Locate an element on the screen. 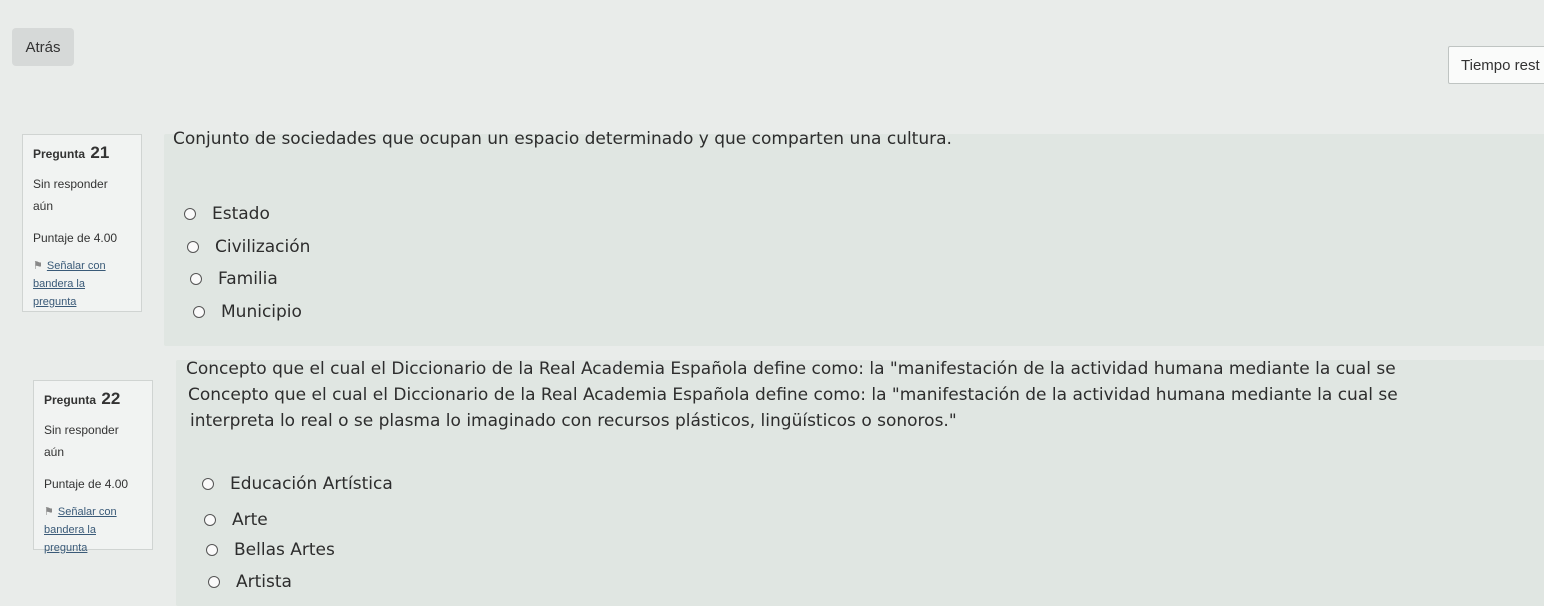 Image resolution: width=1544 pixels, height=606 pixels. option-arte: Arte is located at coordinates (236, 520).